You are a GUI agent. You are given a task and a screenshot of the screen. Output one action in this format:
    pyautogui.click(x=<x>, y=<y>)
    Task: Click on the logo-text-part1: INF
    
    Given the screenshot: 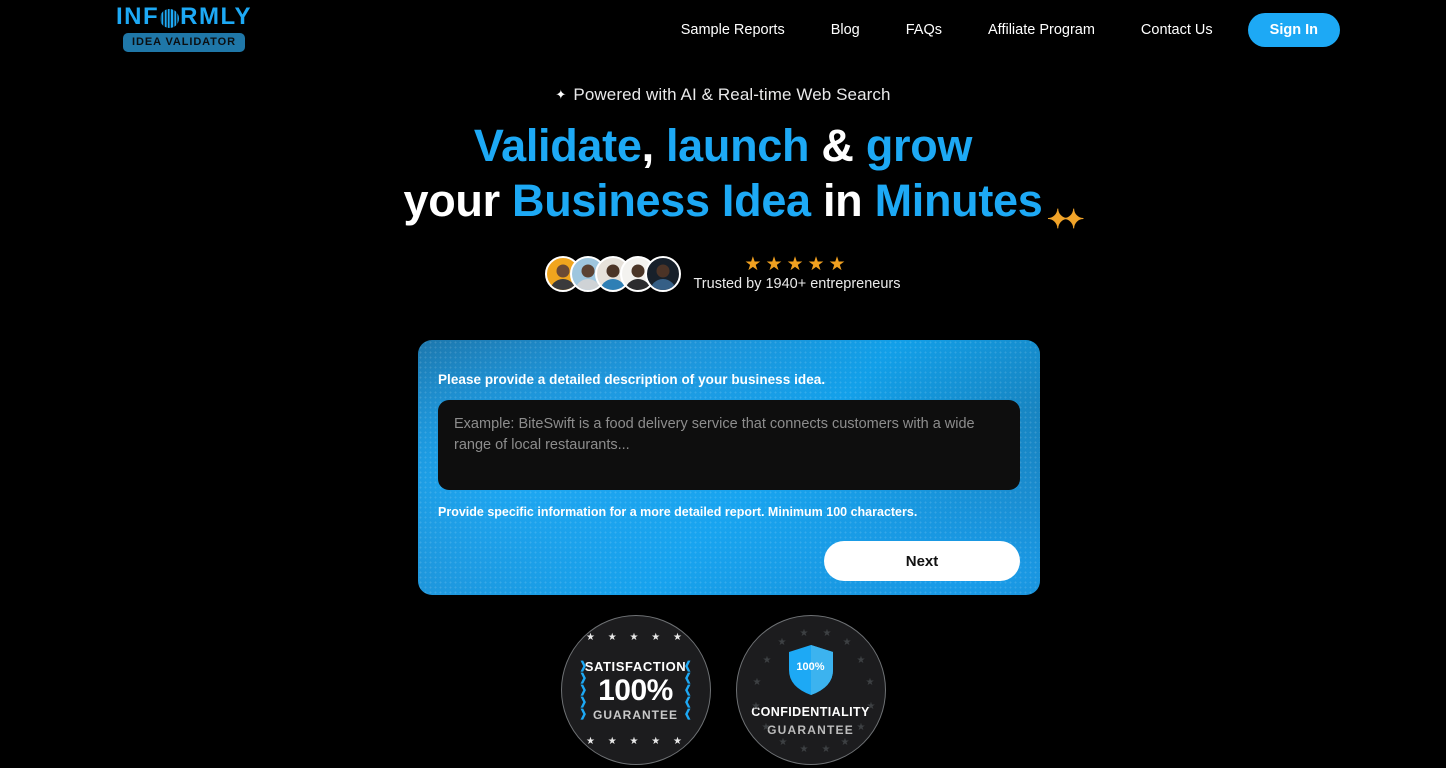 What is the action you would take?
    pyautogui.click(x=138, y=16)
    